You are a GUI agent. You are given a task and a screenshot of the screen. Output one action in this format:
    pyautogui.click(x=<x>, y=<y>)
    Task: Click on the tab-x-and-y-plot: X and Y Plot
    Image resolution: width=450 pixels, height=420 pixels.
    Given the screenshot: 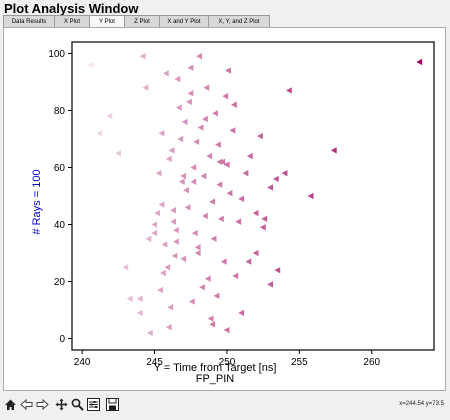 What is the action you would take?
    pyautogui.click(x=184, y=21)
    